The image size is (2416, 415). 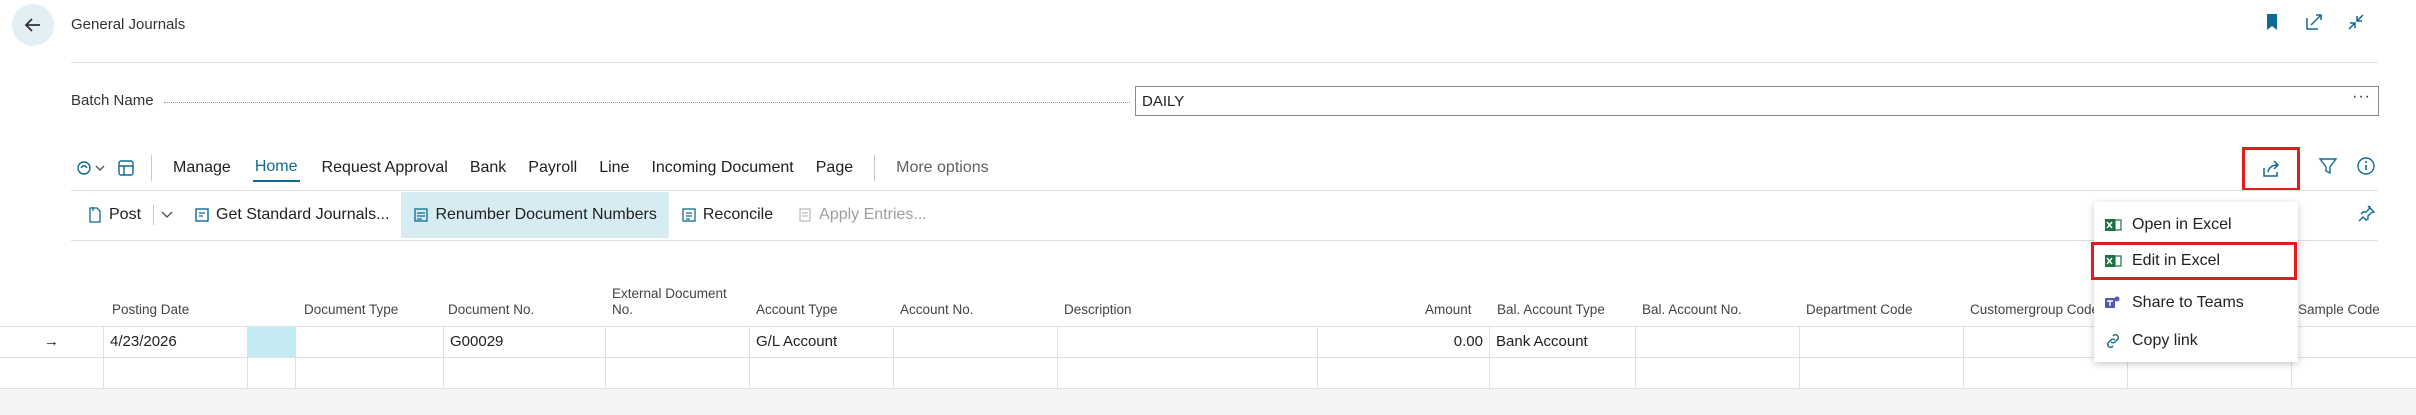 I want to click on menu-item-share-to-teams: Share to Teams, so click(x=2196, y=303).